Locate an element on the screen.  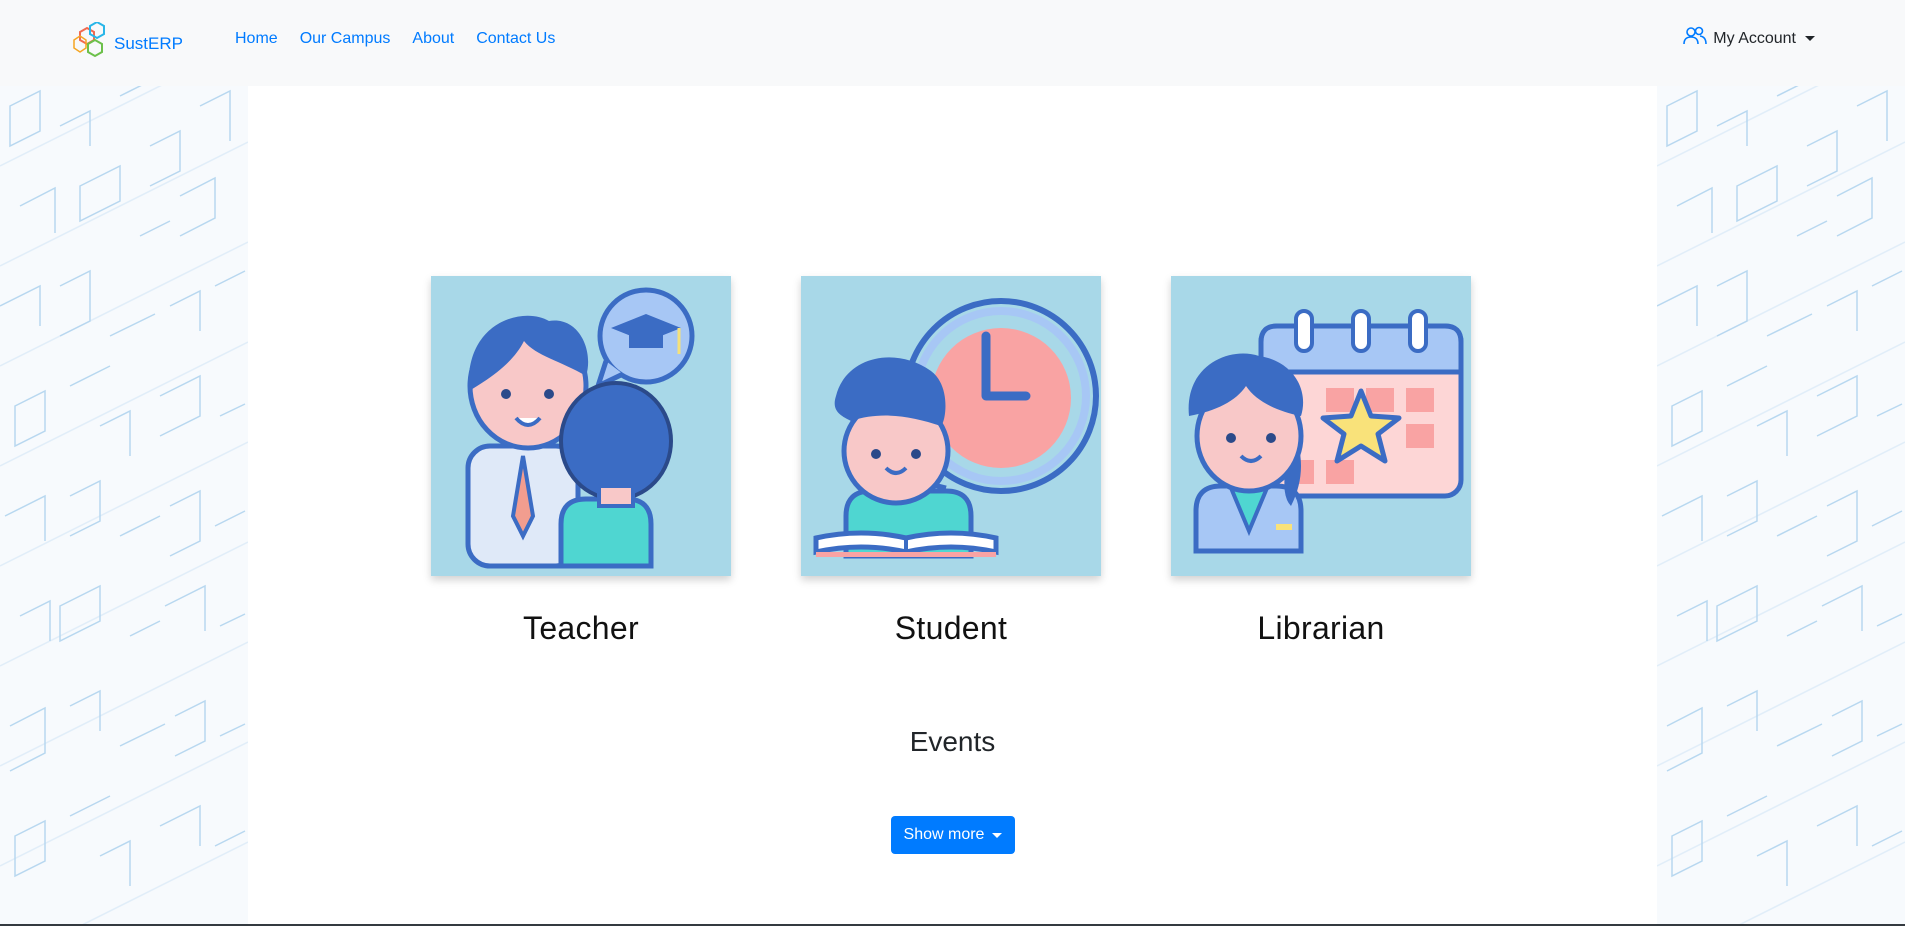
role-title-librarian: Librarian is located at coordinates (1321, 628).